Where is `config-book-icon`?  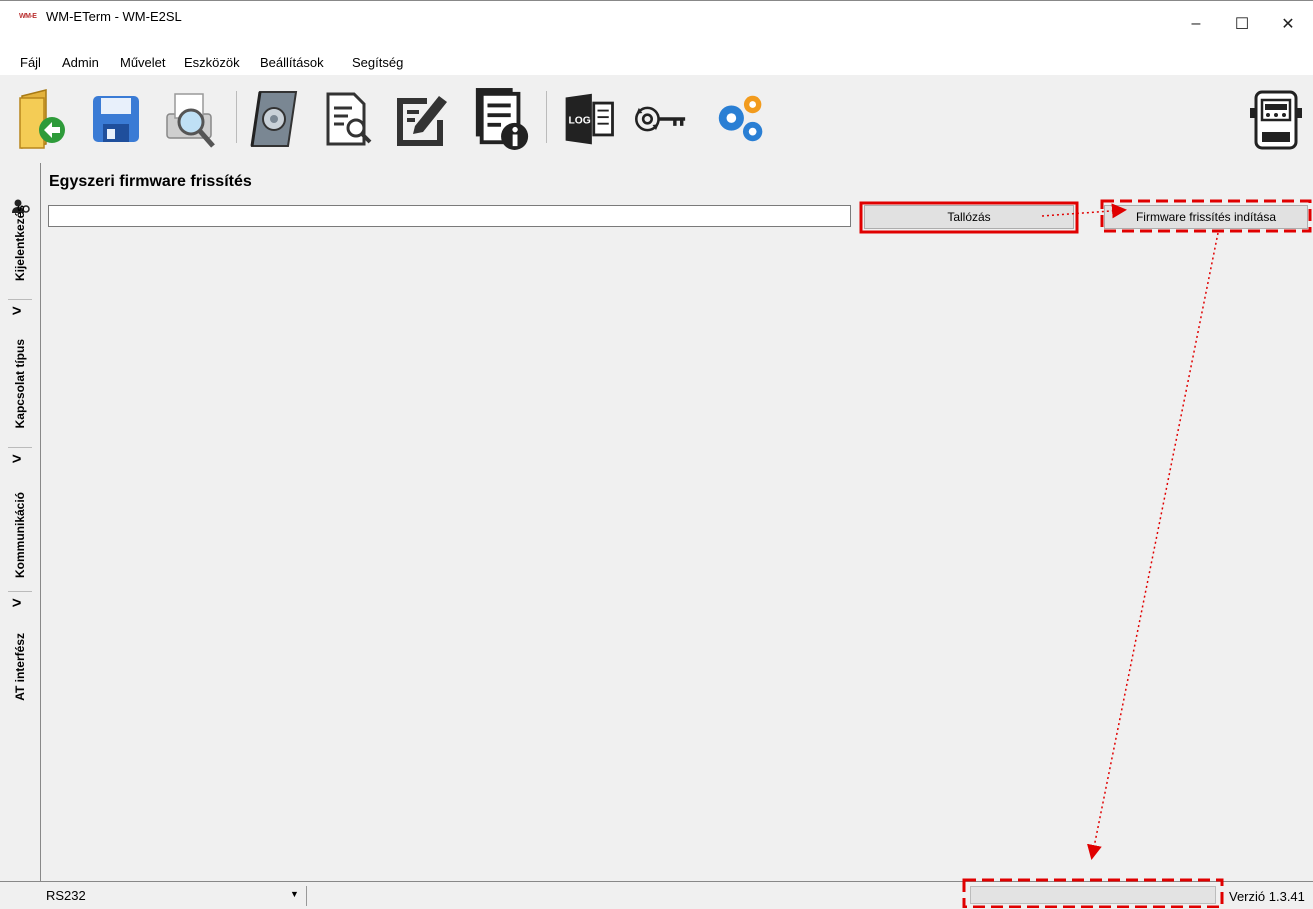
config-book-icon is located at coordinates (274, 119).